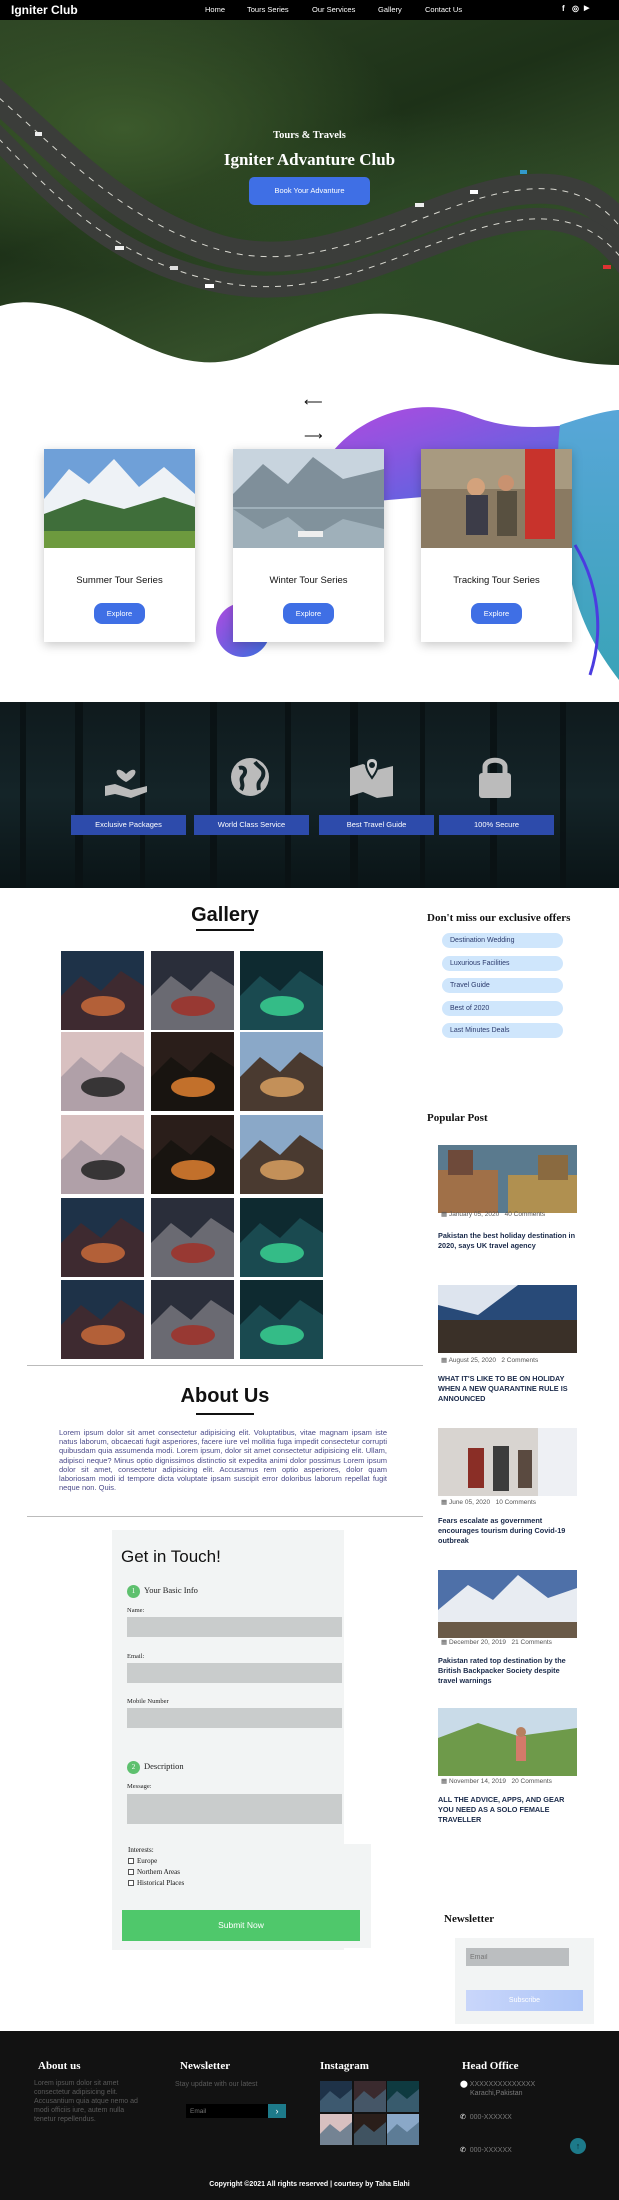 Image resolution: width=619 pixels, height=2200 pixels. I want to click on tracking-tour-image, so click(496, 498).